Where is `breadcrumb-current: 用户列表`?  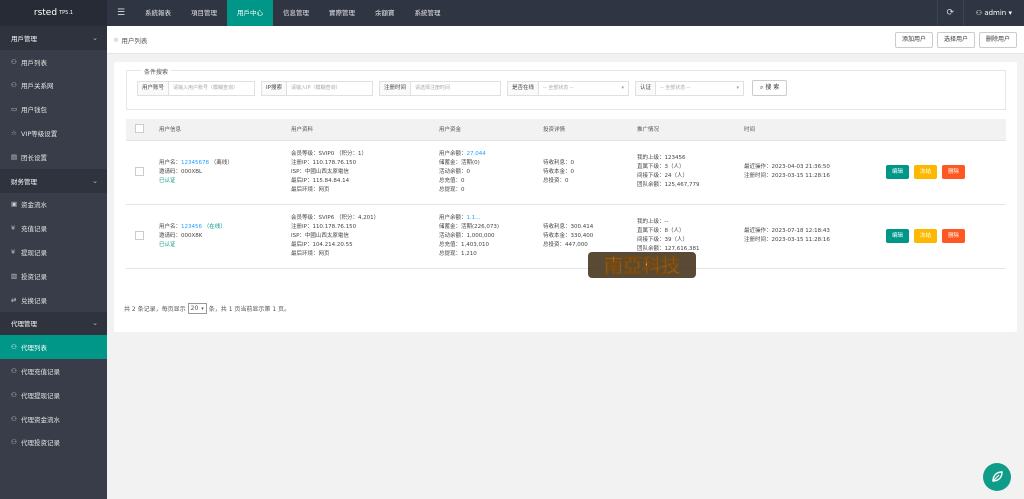 breadcrumb-current: 用户列表 is located at coordinates (134, 40).